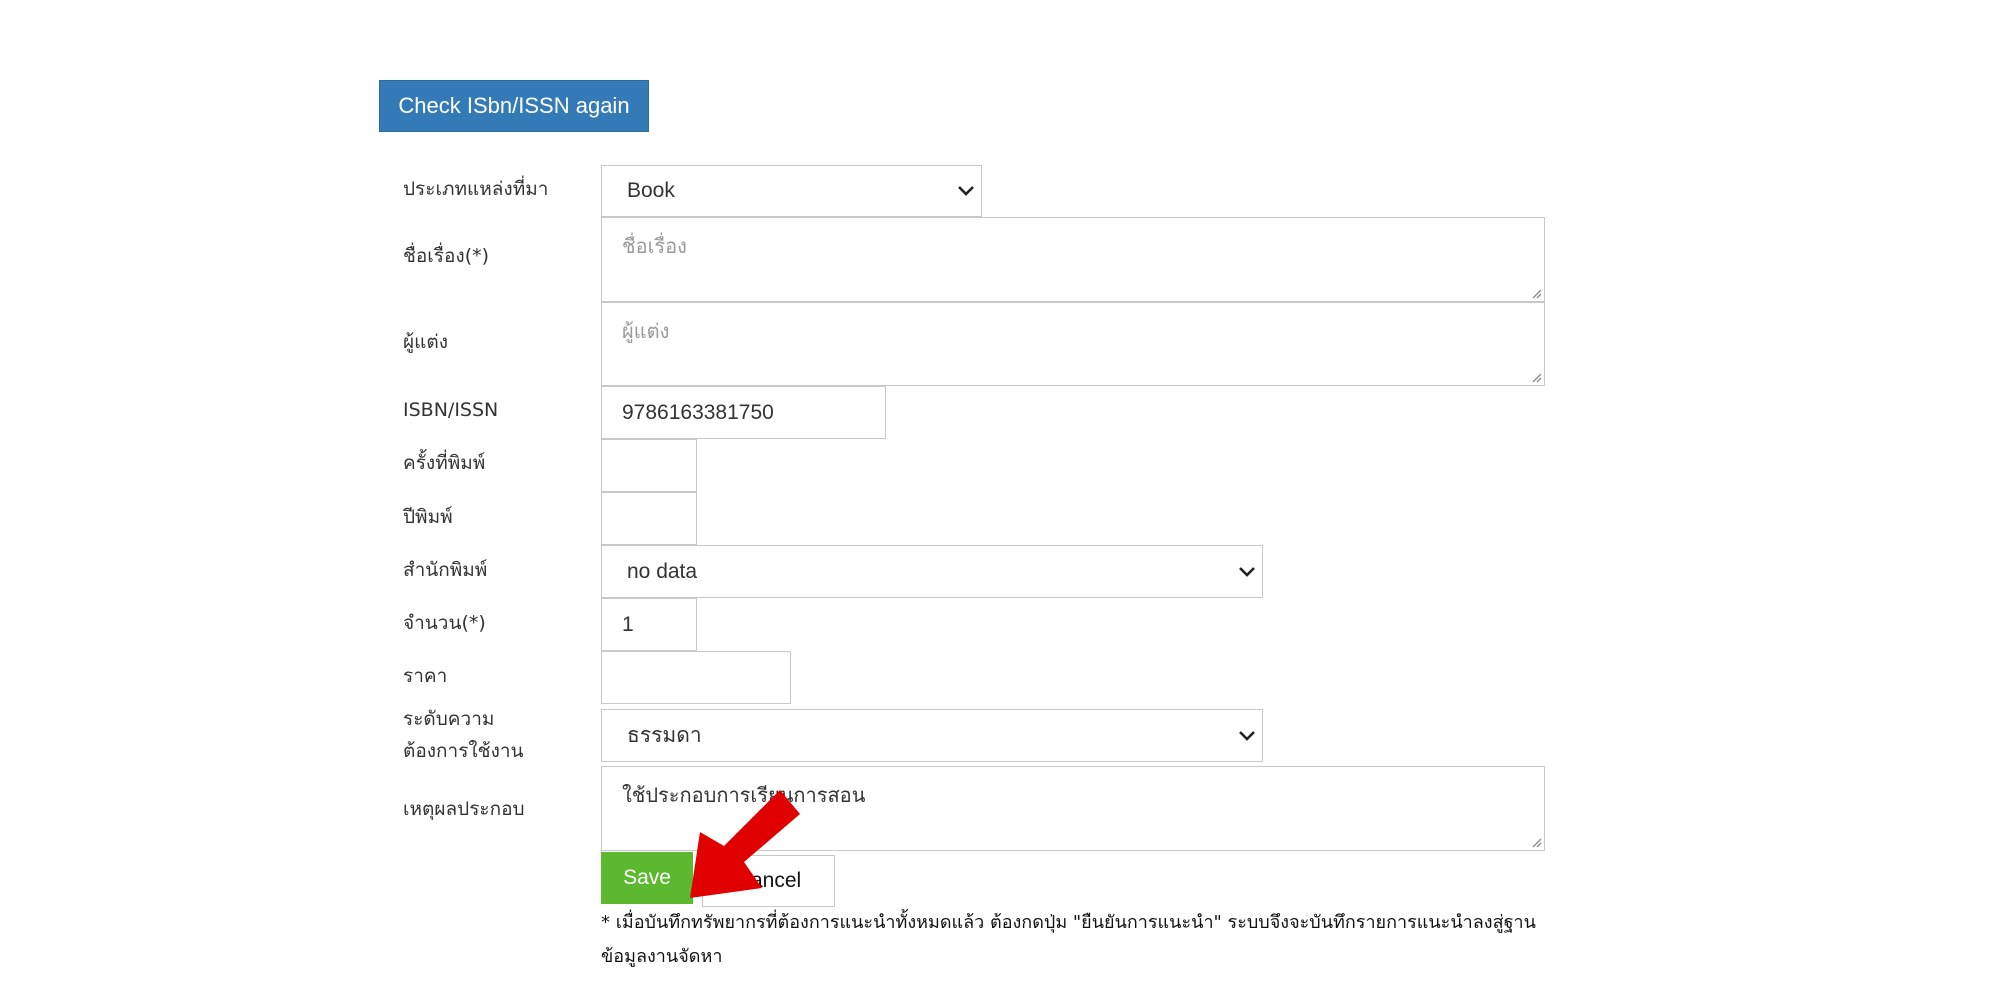  What do you see at coordinates (745, 844) in the screenshot?
I see `red-arrow-pointer-icon` at bounding box center [745, 844].